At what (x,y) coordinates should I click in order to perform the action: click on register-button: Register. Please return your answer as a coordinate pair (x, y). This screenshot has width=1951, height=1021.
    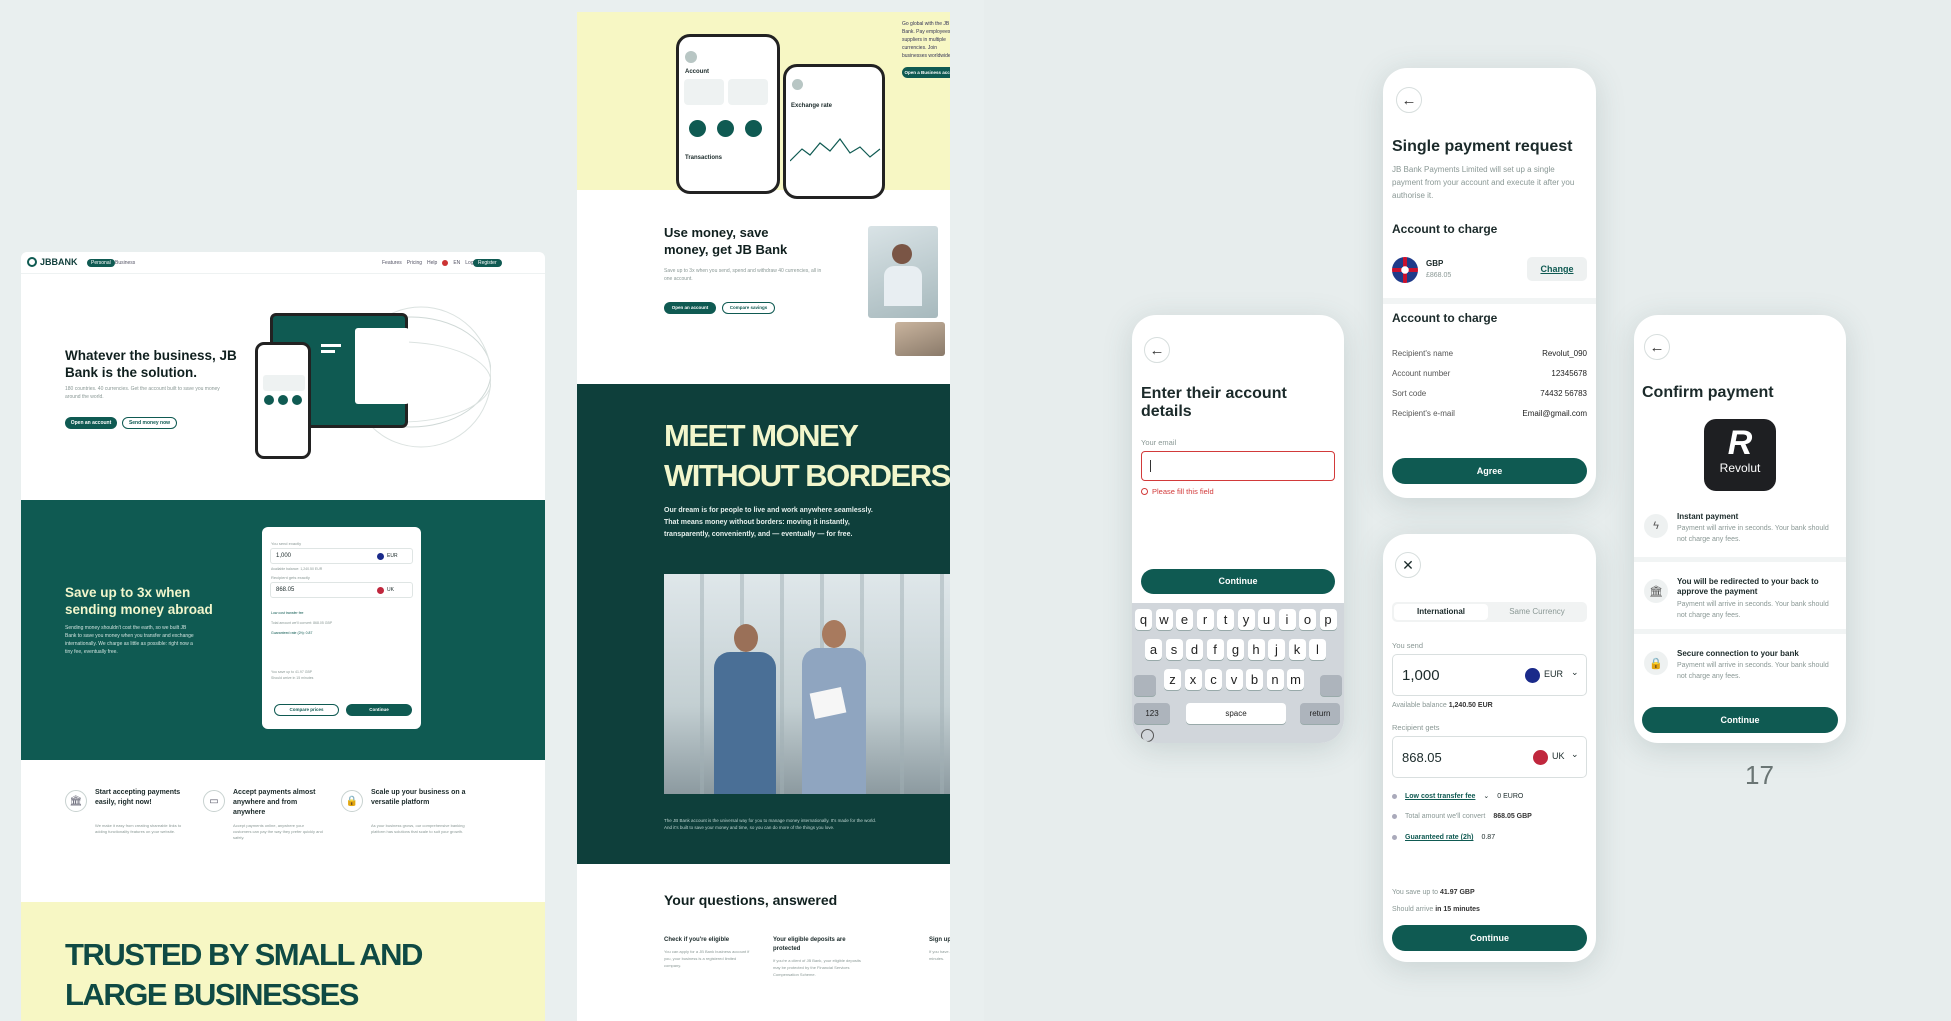
    Looking at the image, I should click on (487, 263).